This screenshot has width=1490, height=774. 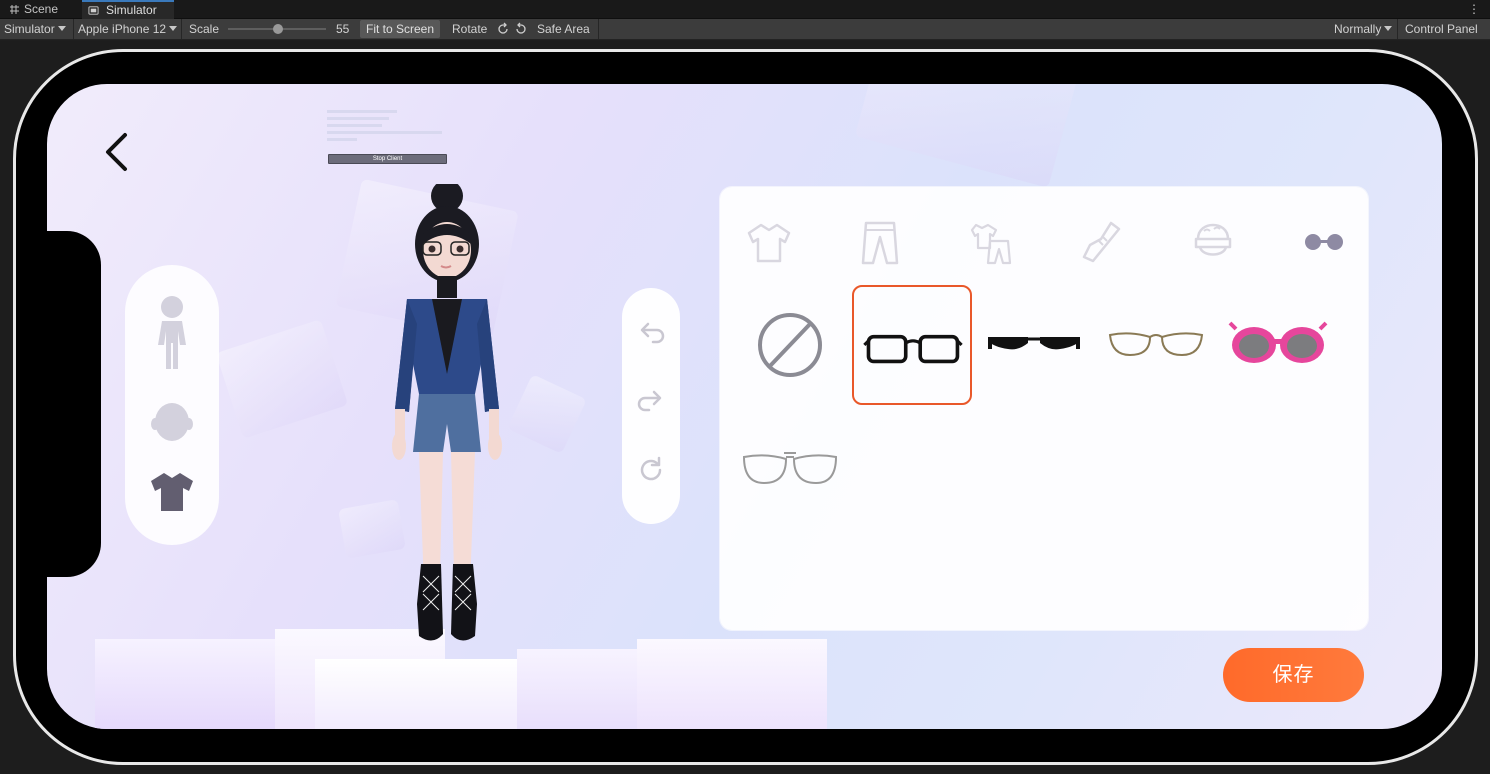 I want to click on body-icon, so click(x=172, y=333).